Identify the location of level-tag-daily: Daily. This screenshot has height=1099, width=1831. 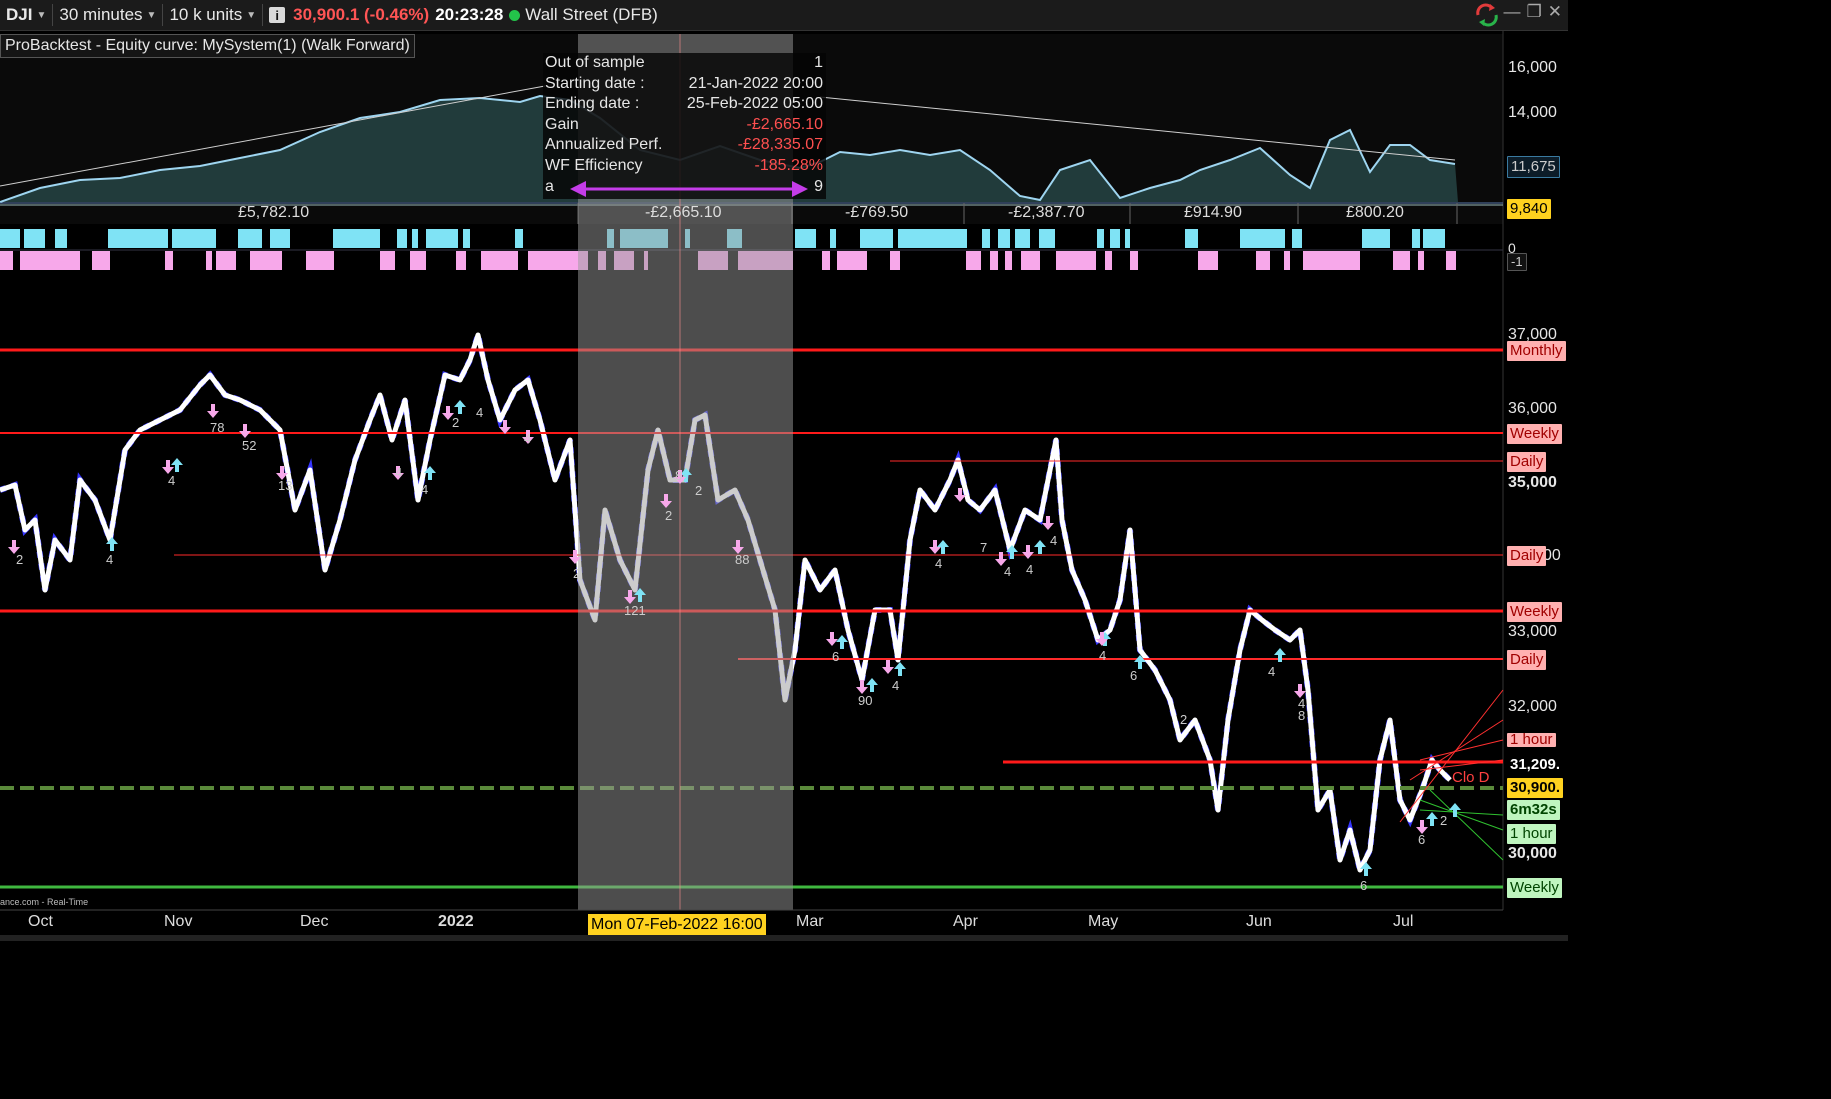
(1527, 556).